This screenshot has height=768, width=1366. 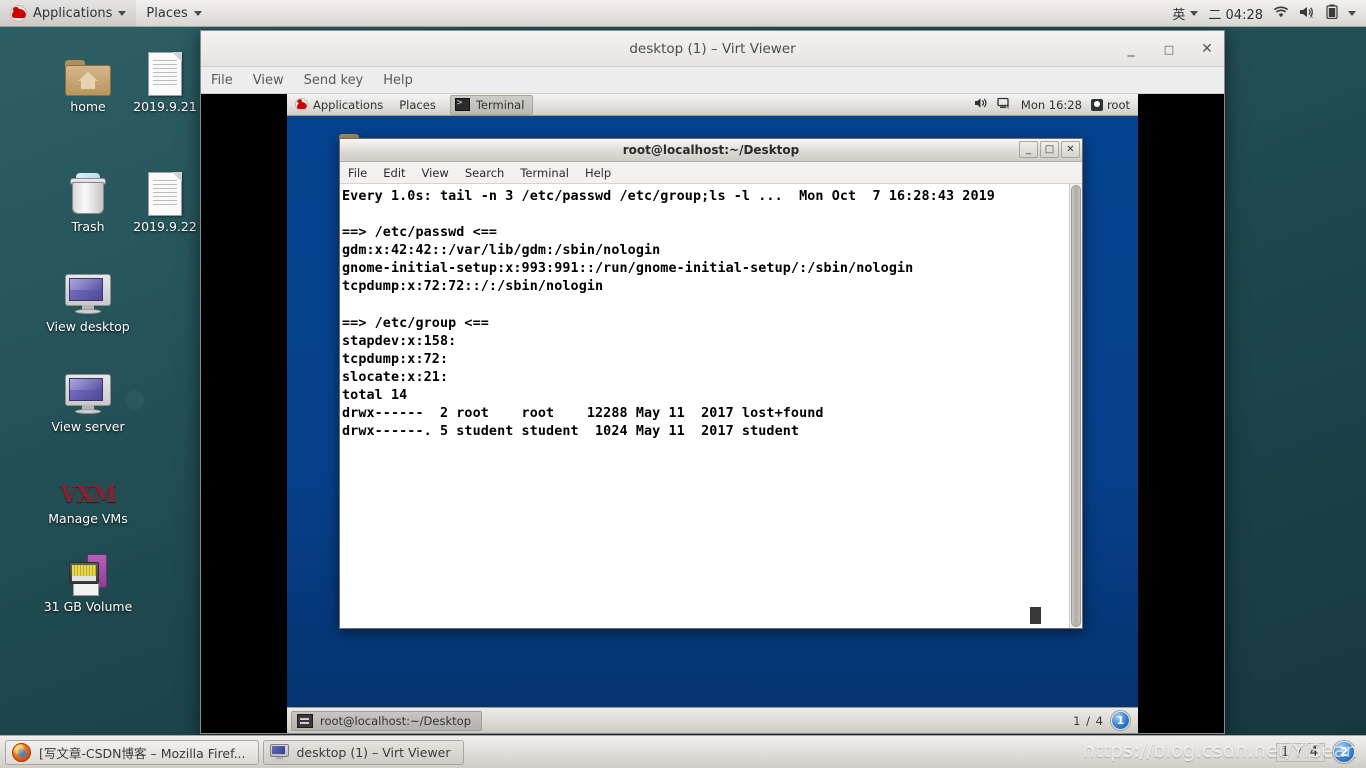 What do you see at coordinates (394, 173) in the screenshot?
I see `terminal-menu-edit: Edit` at bounding box center [394, 173].